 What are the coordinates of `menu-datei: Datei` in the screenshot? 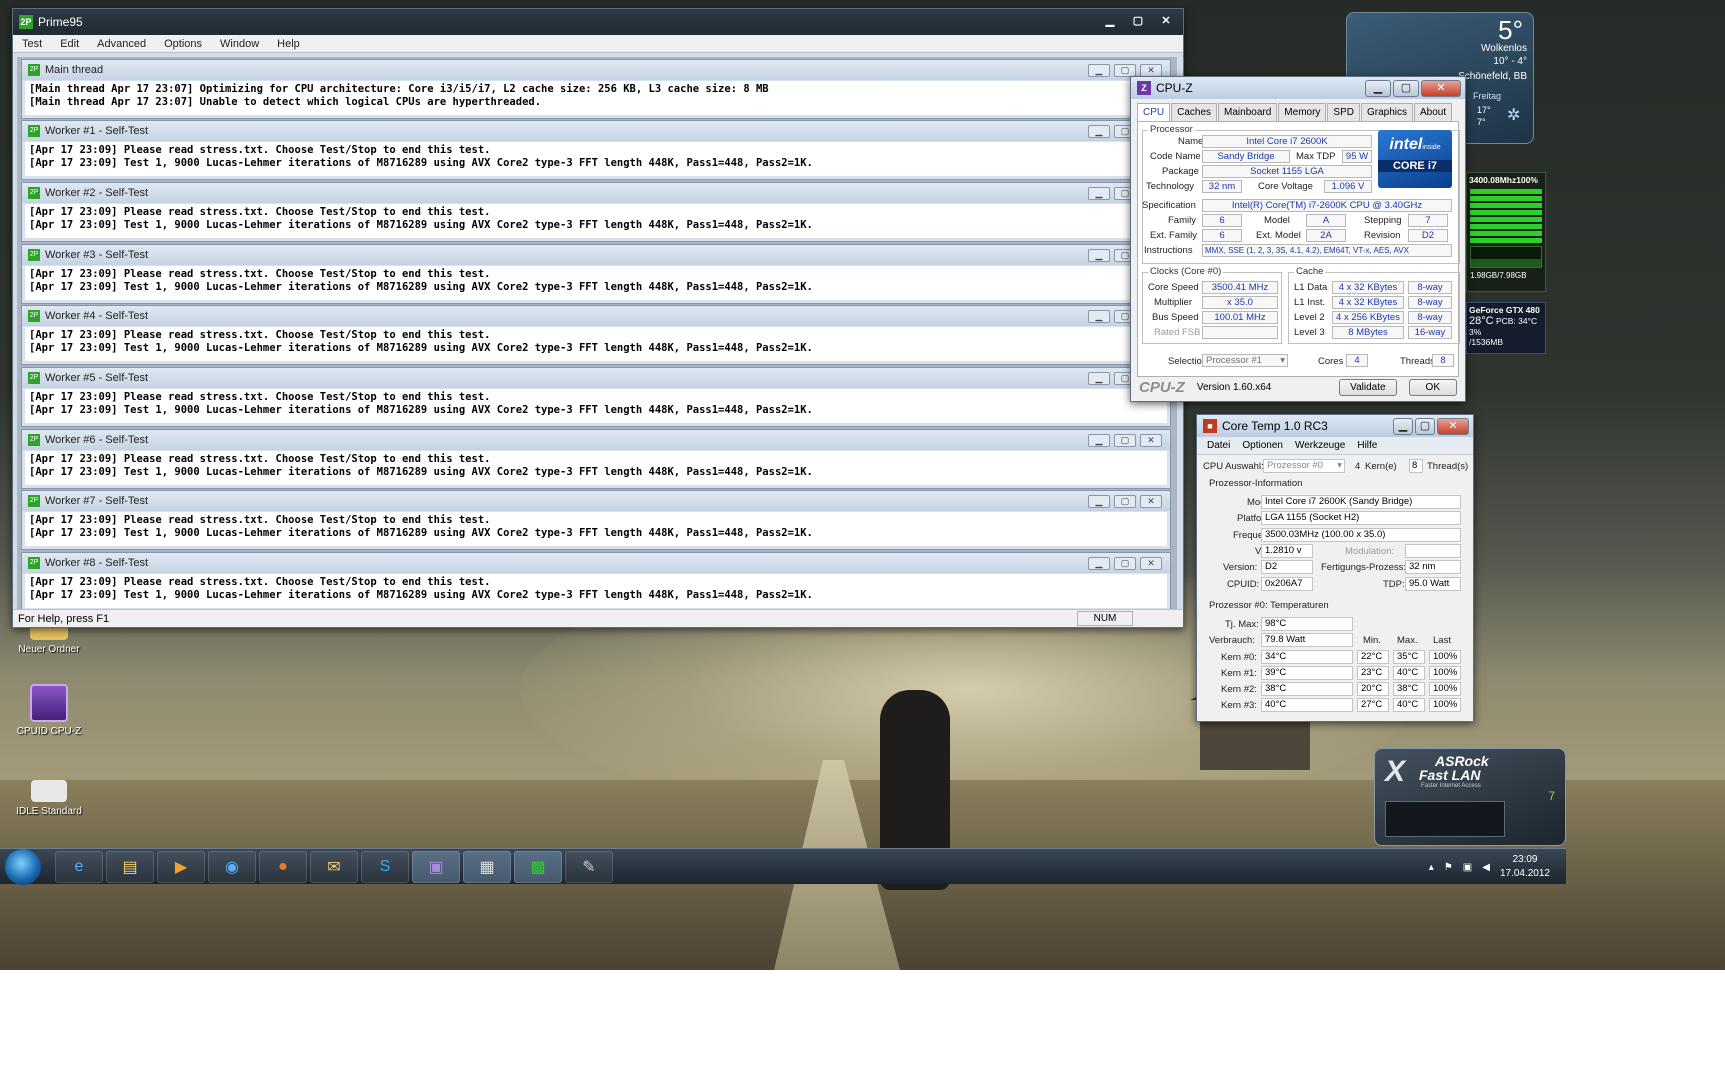 It's located at (1218, 445).